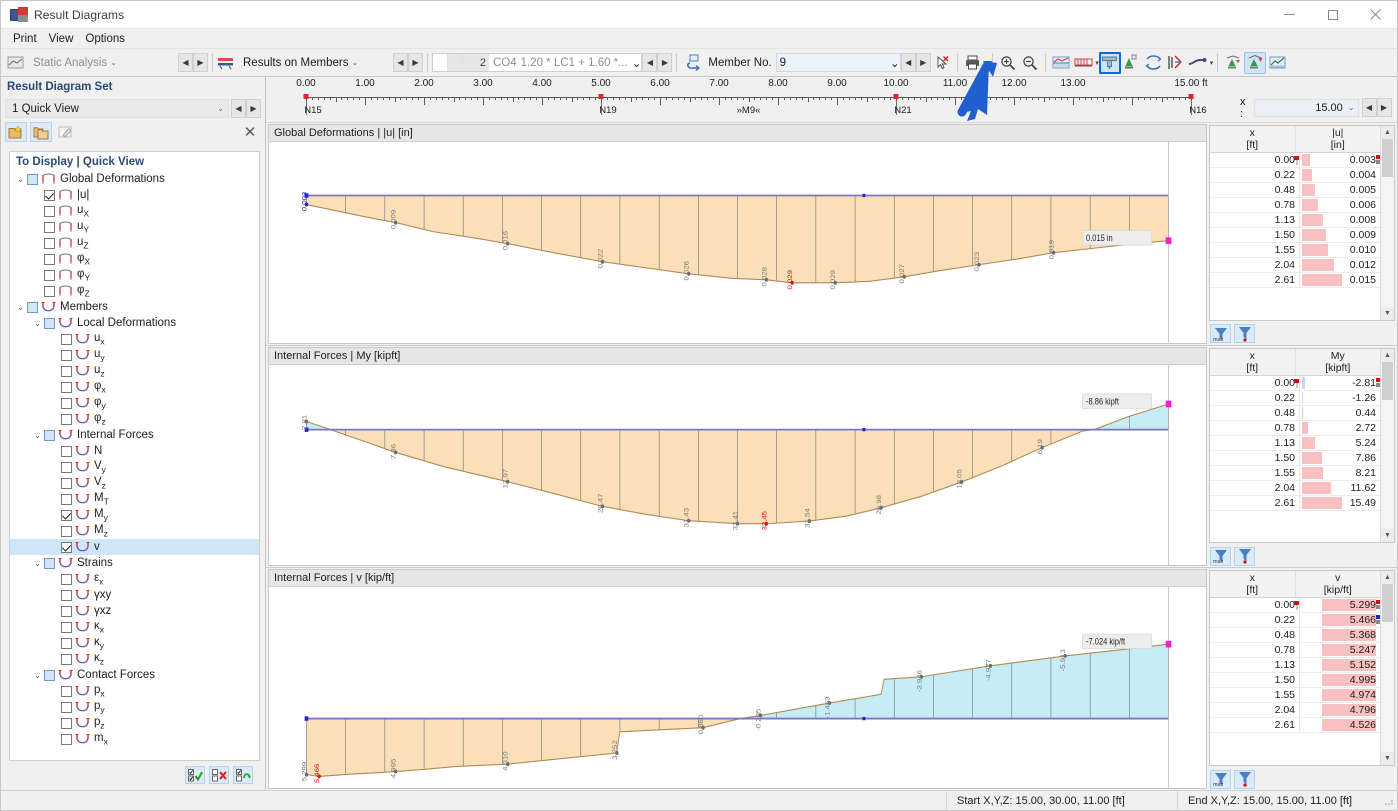 Image resolution: width=1398 pixels, height=811 pixels. What do you see at coordinates (200, 62) in the screenshot?
I see `analysis-next-button: ▶` at bounding box center [200, 62].